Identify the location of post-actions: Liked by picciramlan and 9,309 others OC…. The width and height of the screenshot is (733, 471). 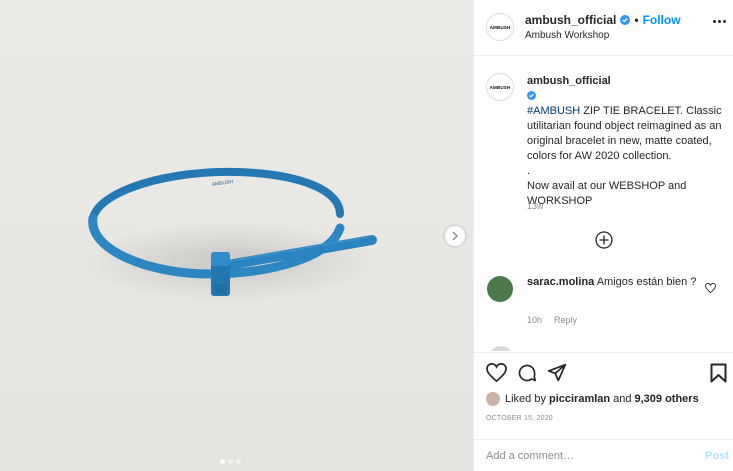
(603, 387).